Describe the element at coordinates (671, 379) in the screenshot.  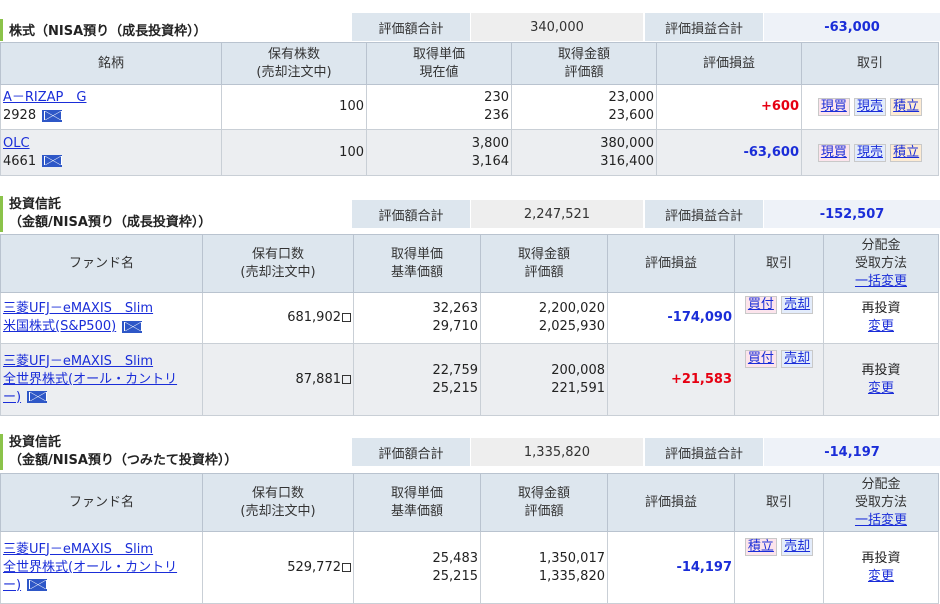
I see `fund-pl: +21,583` at that location.